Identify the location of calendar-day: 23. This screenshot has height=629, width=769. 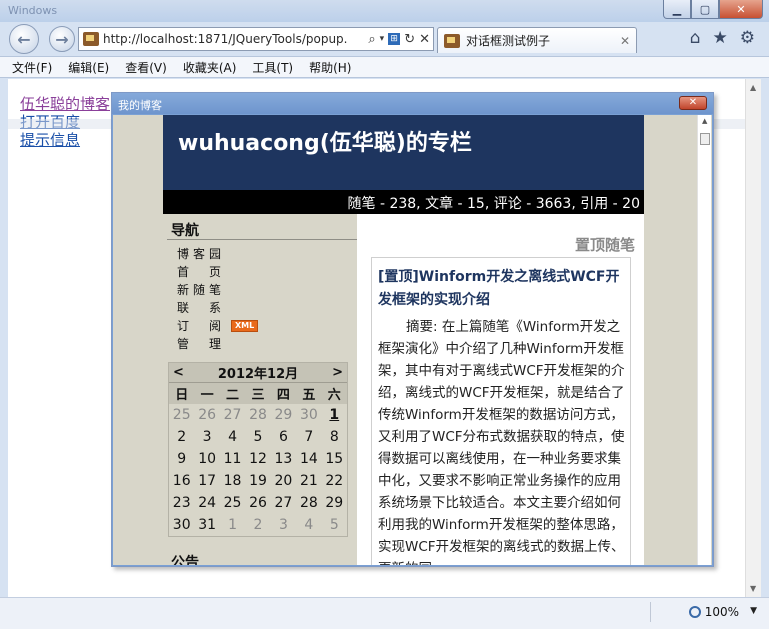
(181, 503).